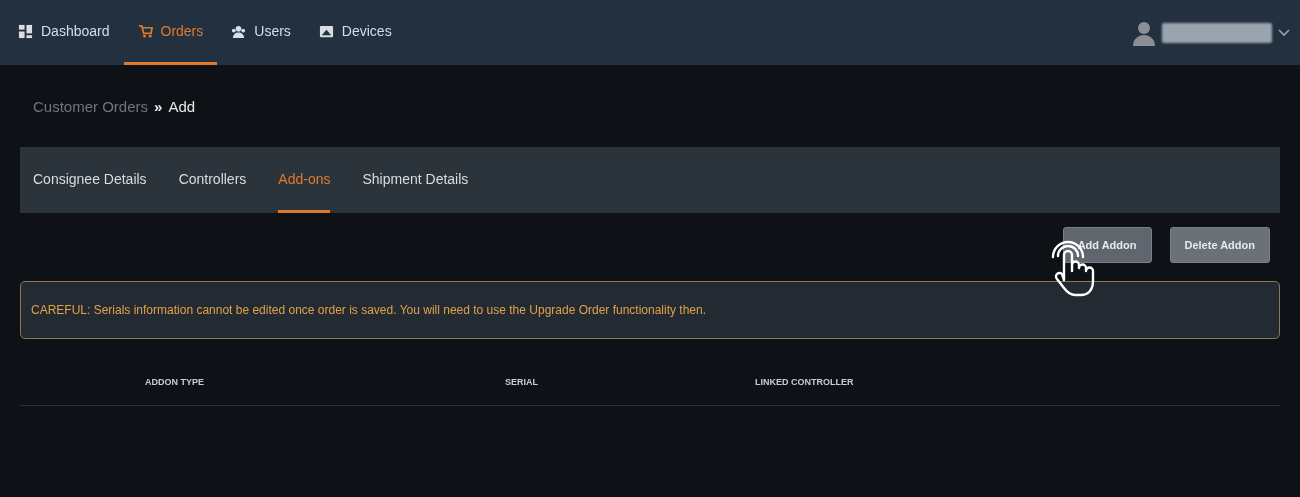  What do you see at coordinates (239, 31) in the screenshot?
I see `users-icon` at bounding box center [239, 31].